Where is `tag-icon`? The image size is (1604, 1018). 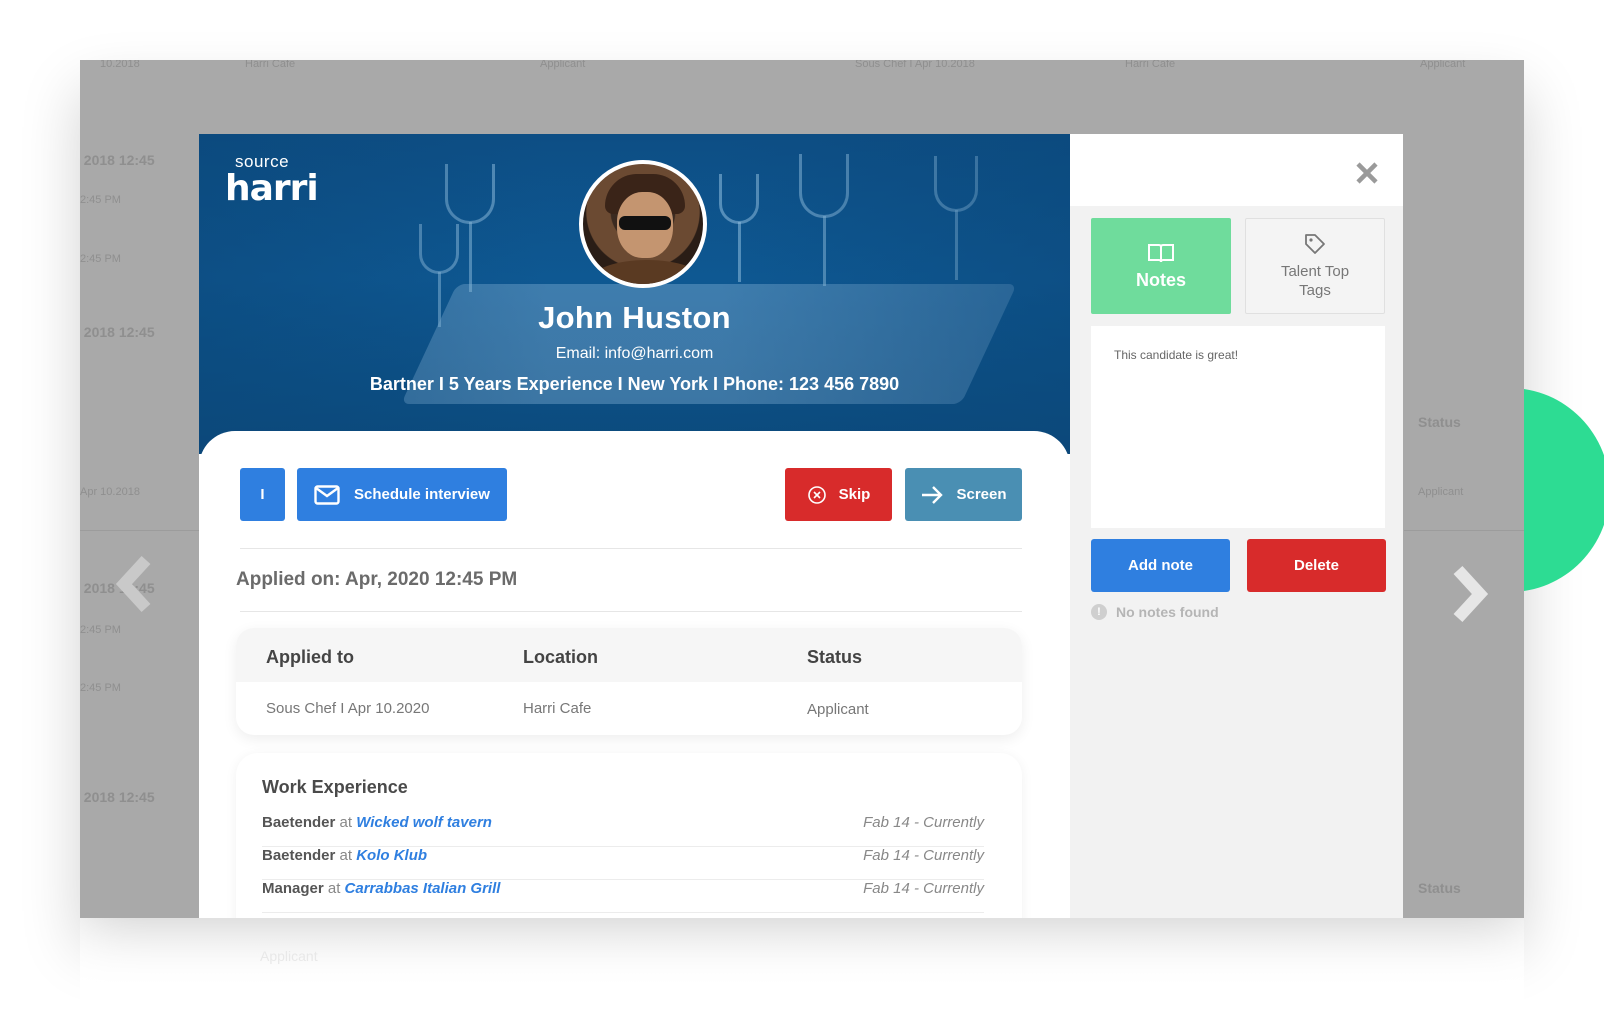
tag-icon is located at coordinates (1315, 244).